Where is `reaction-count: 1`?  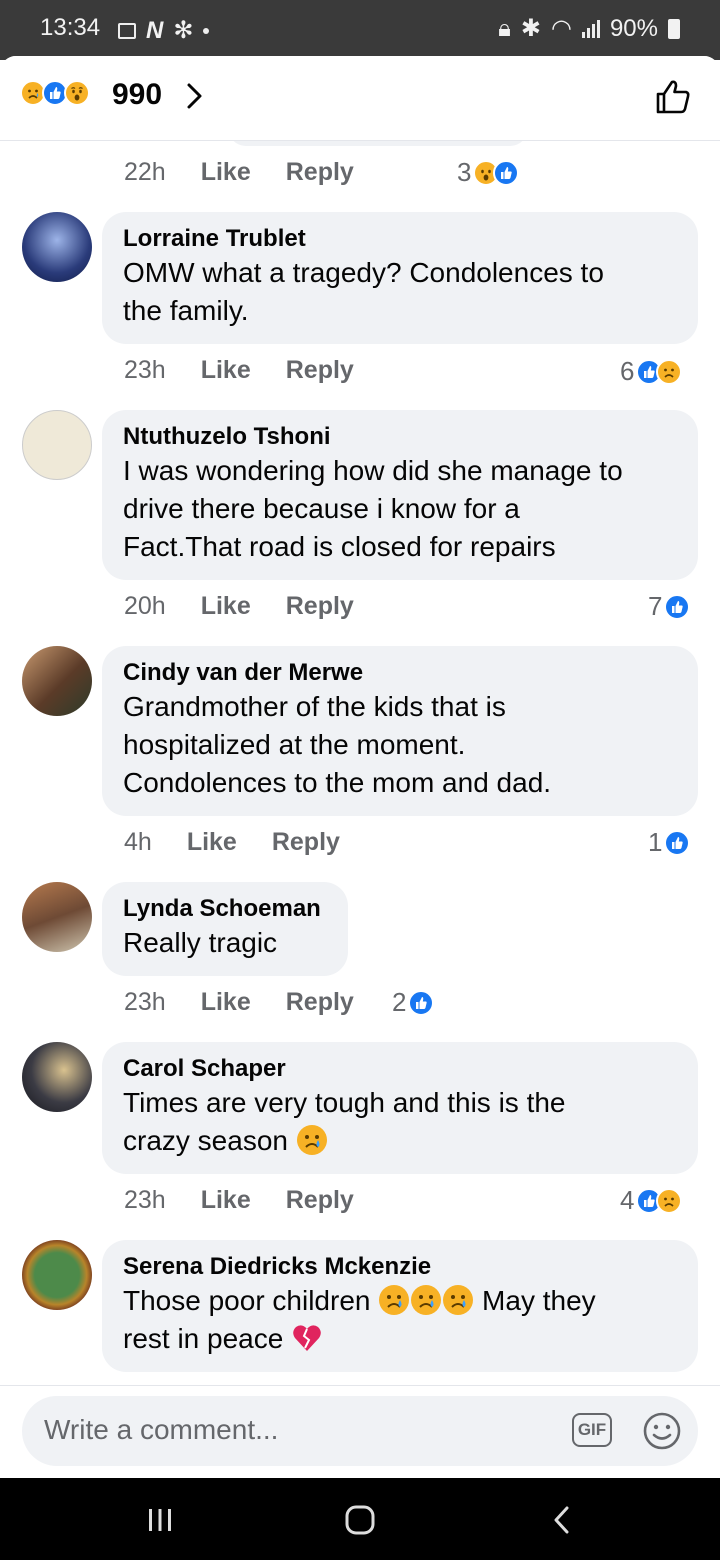 reaction-count: 1 is located at coordinates (655, 842).